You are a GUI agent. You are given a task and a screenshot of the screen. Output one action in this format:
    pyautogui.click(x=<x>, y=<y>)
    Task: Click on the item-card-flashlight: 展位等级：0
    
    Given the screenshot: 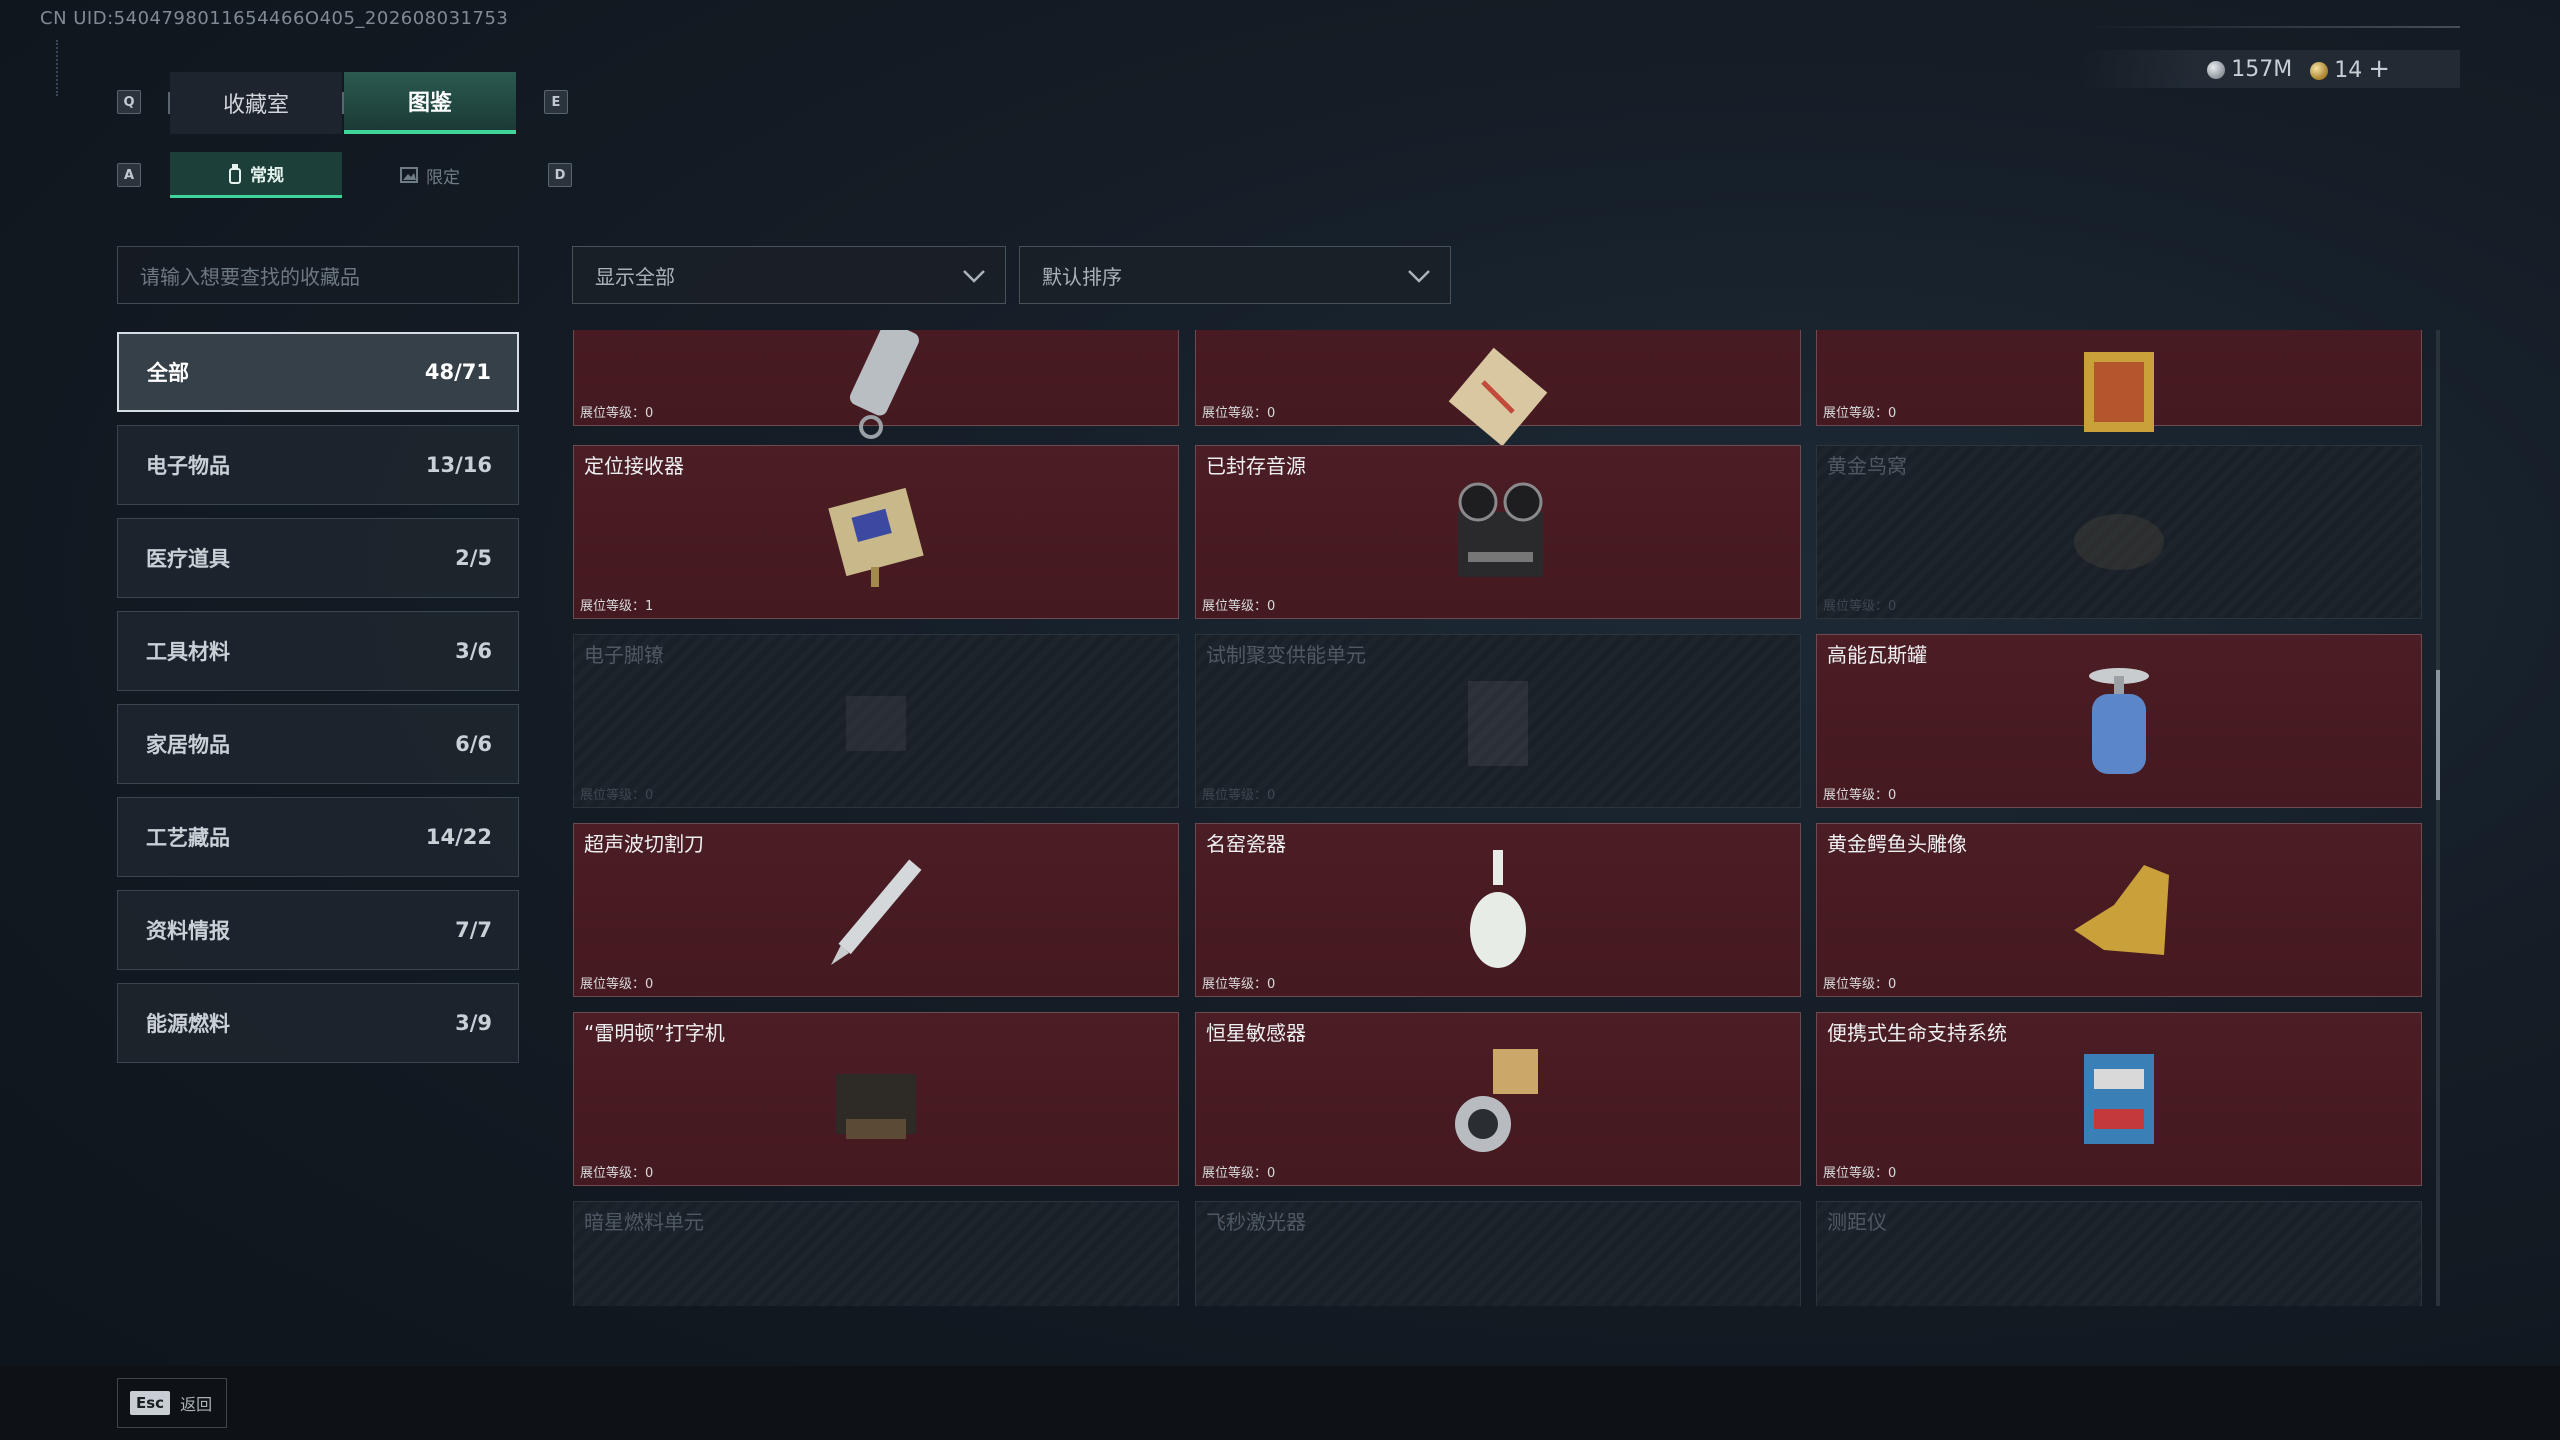 What is the action you would take?
    pyautogui.click(x=876, y=385)
    